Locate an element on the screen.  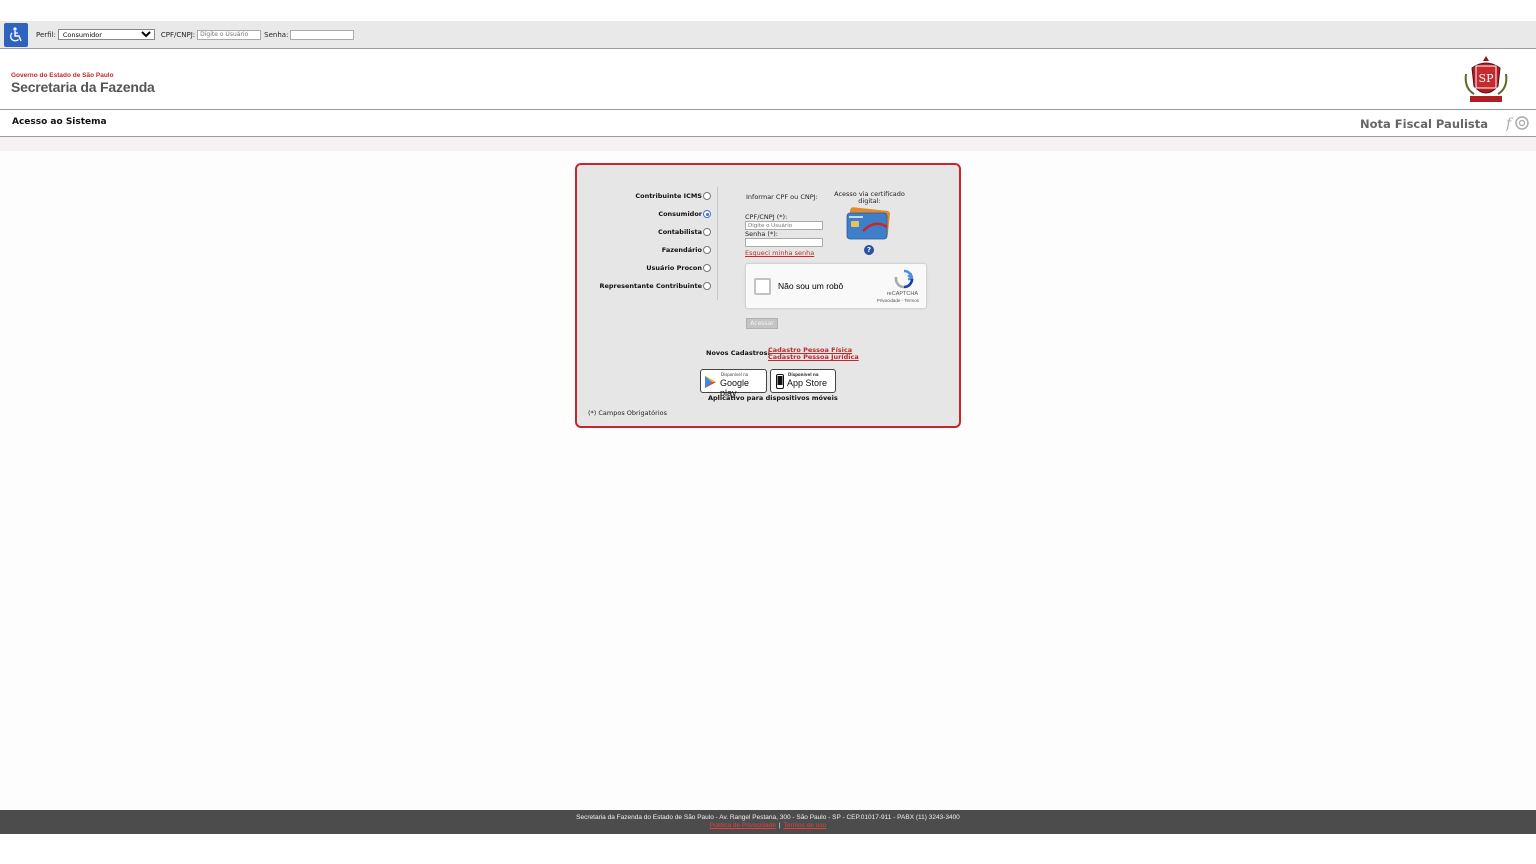
profile-label: Contribuinte ICMS is located at coordinates (668, 196).